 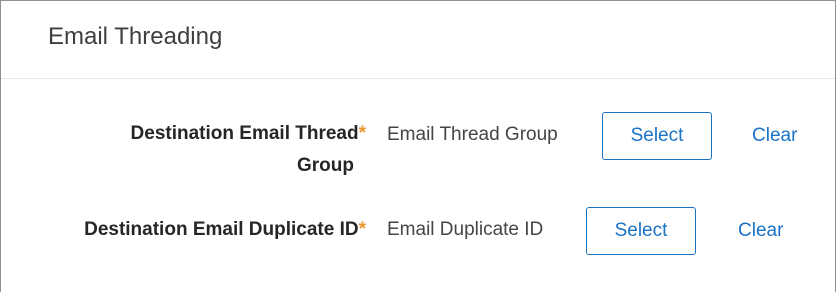 I want to click on duplicate-id-clear-link: Clear, so click(x=760, y=231).